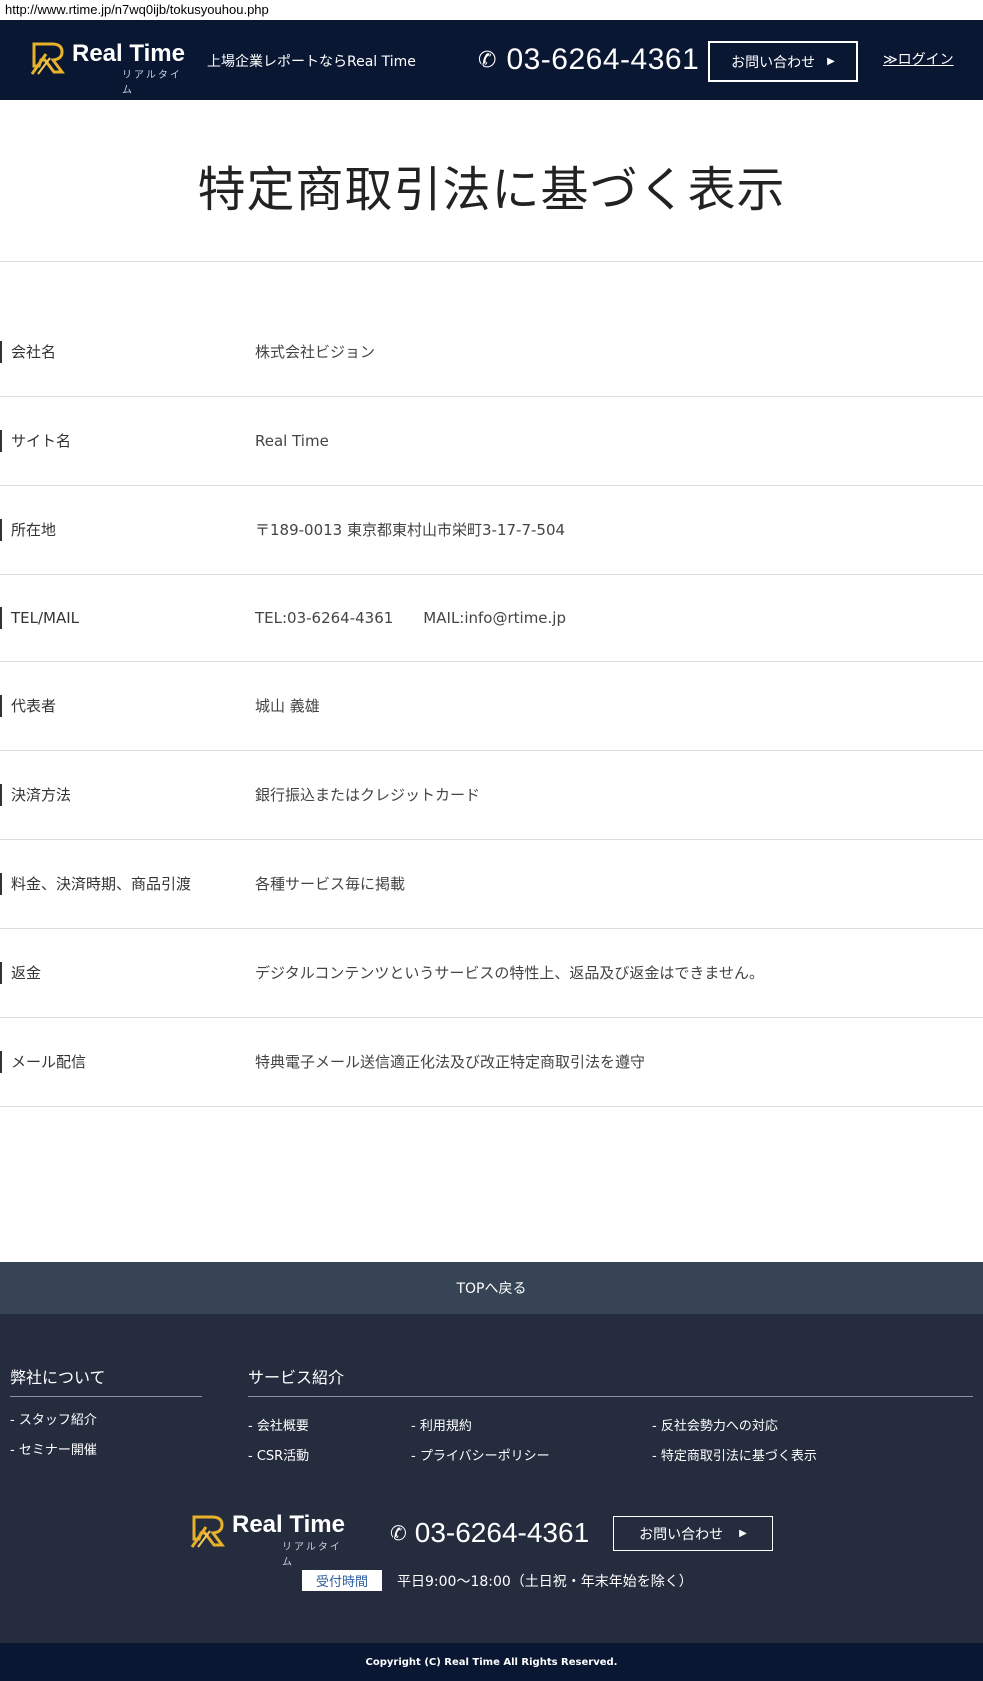 The height and width of the screenshot is (1681, 983). I want to click on page-title: 特定商取引法に基づく表示, so click(491, 189).